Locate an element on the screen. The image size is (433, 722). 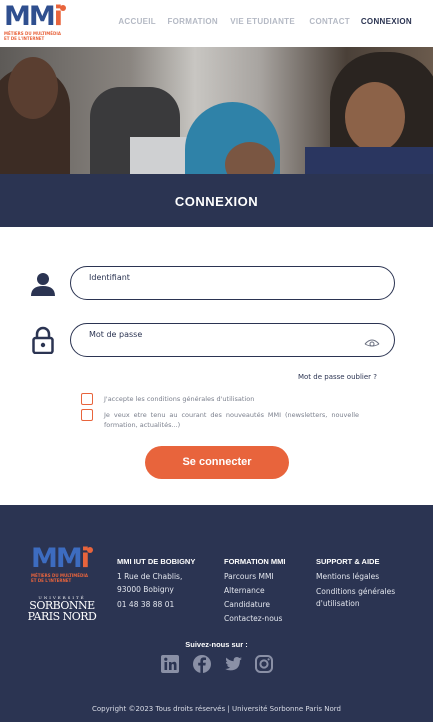
follow-us-title: Suivez-nous sur : is located at coordinates (216, 644).